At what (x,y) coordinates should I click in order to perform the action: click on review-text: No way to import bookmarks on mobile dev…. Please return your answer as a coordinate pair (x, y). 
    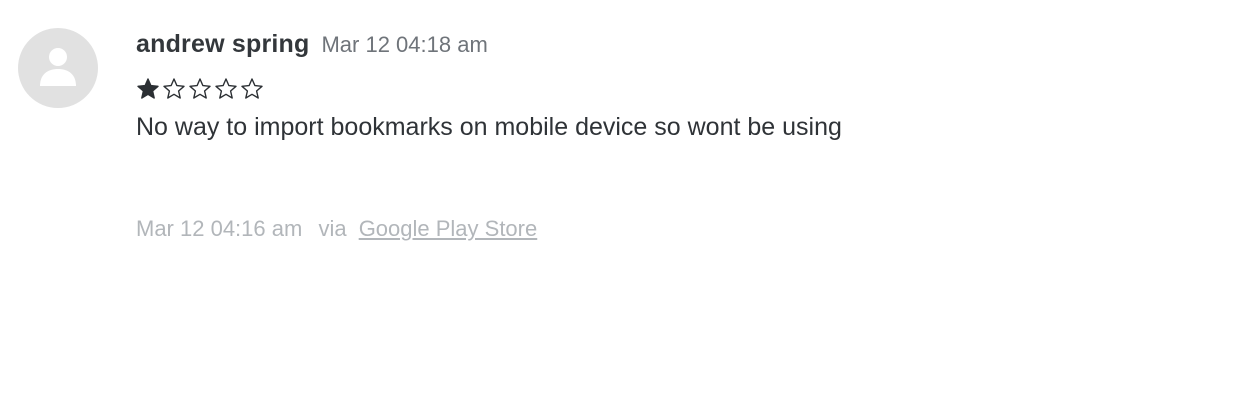
    Looking at the image, I should click on (489, 127).